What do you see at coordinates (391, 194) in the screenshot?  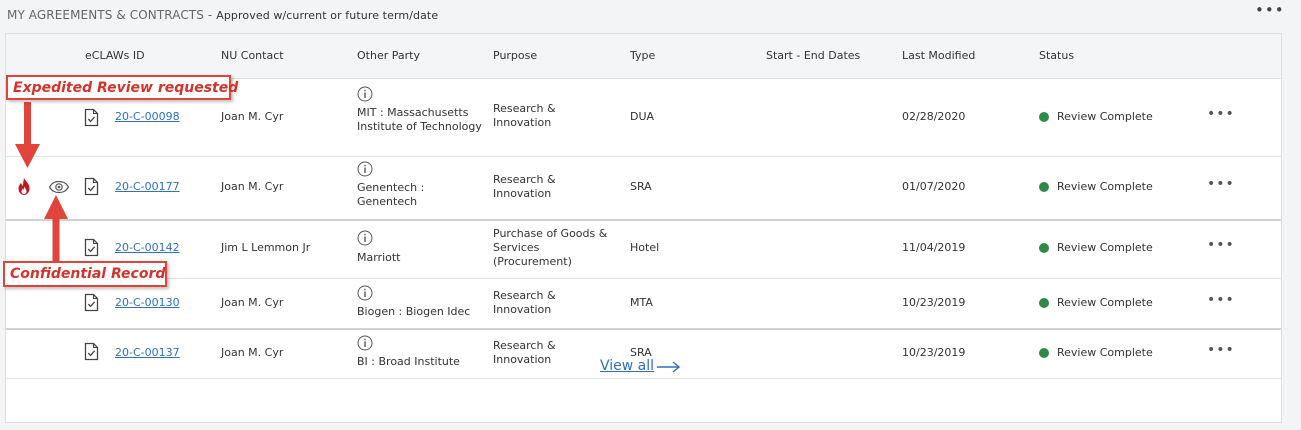 I see `other-party: Genentech` at bounding box center [391, 194].